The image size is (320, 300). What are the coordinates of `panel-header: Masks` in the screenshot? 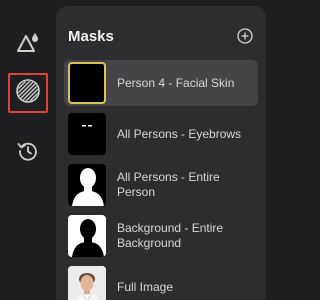 It's located at (161, 36).